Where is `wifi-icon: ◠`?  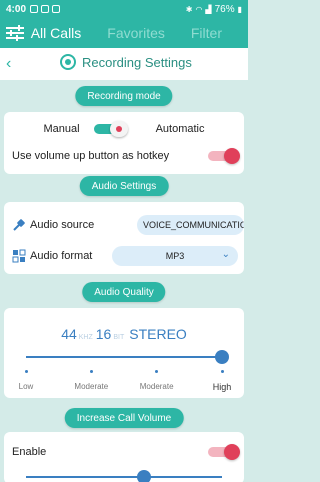
wifi-icon: ◠ is located at coordinates (199, 9).